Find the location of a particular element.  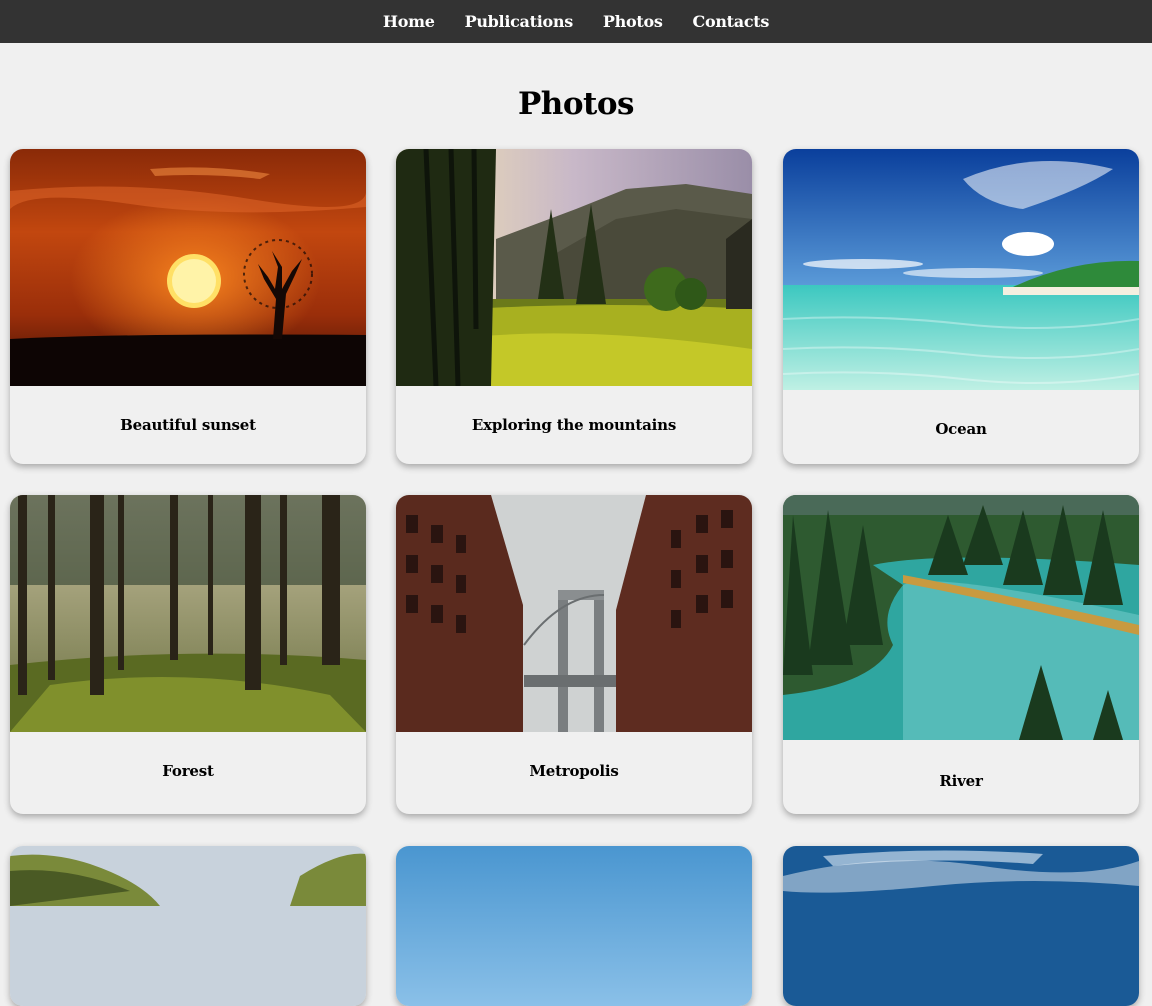

photo-card-hills is located at coordinates (188, 926).